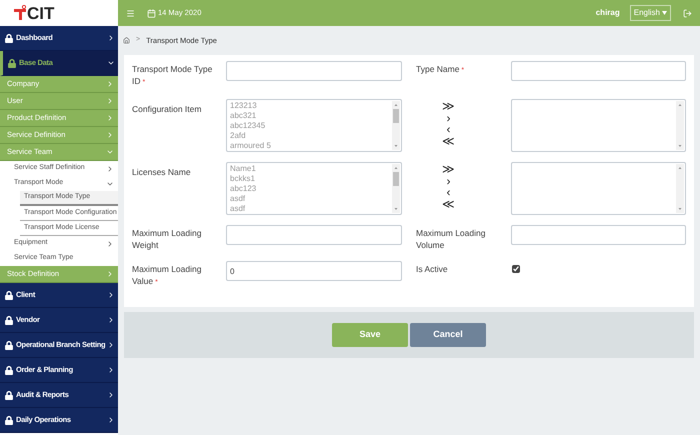 This screenshot has width=700, height=435. Describe the element at coordinates (664, 13) in the screenshot. I see `caret-down-icon` at that location.